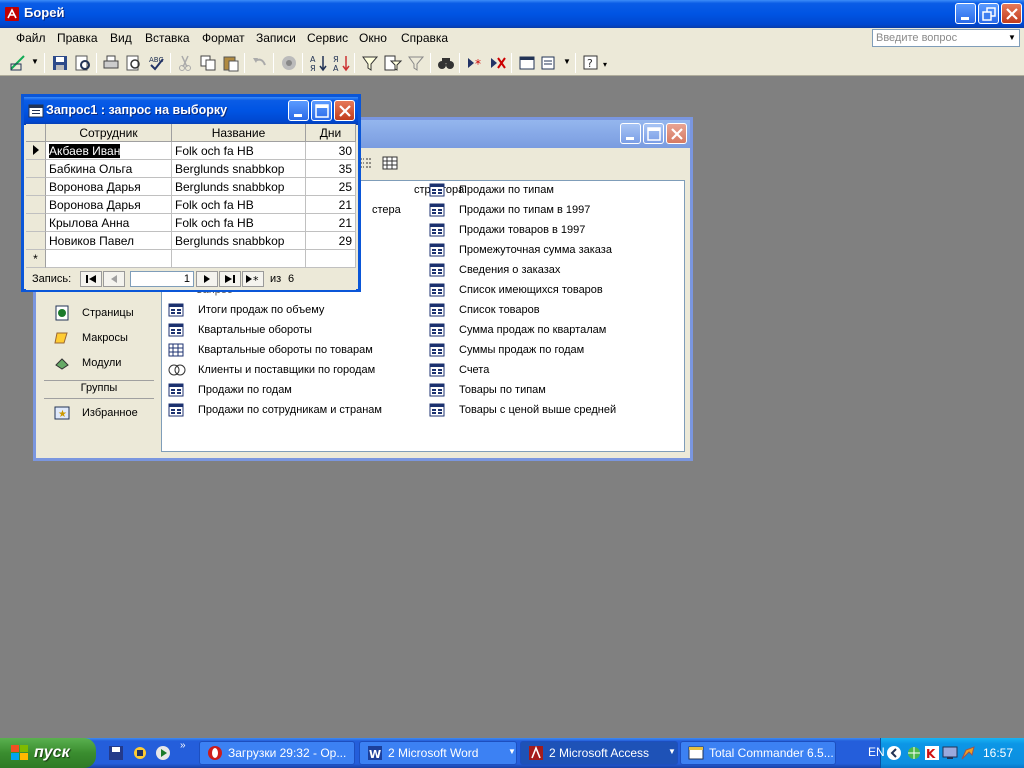 Image resolution: width=1024 pixels, height=768 pixels. I want to click on print-icon, so click(111, 63).